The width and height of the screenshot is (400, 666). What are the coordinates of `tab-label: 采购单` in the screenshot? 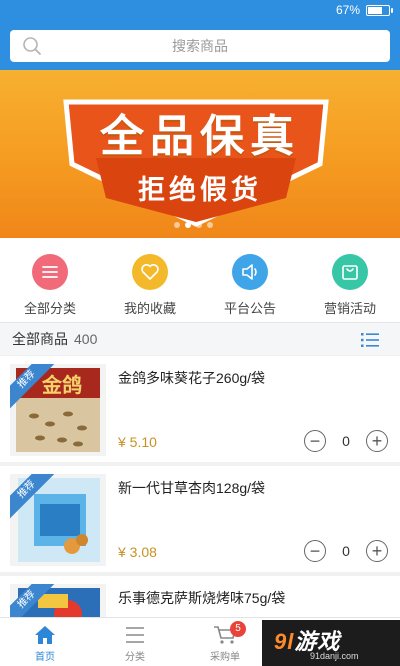 It's located at (225, 657).